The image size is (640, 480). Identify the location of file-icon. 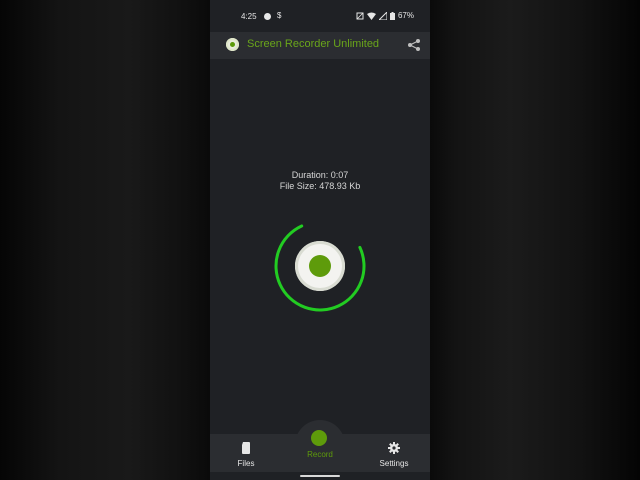
(246, 448).